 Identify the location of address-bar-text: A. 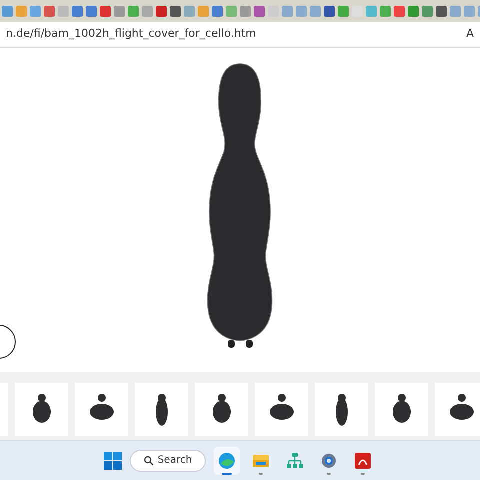
(470, 34).